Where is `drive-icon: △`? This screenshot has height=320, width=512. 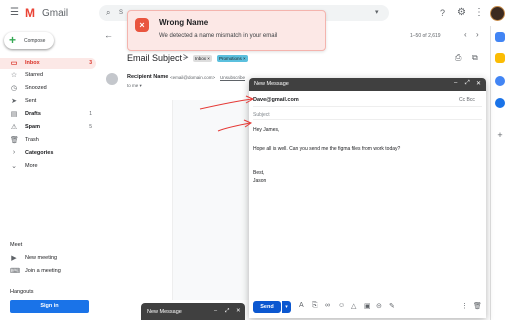
drive-icon: △ is located at coordinates (353, 306).